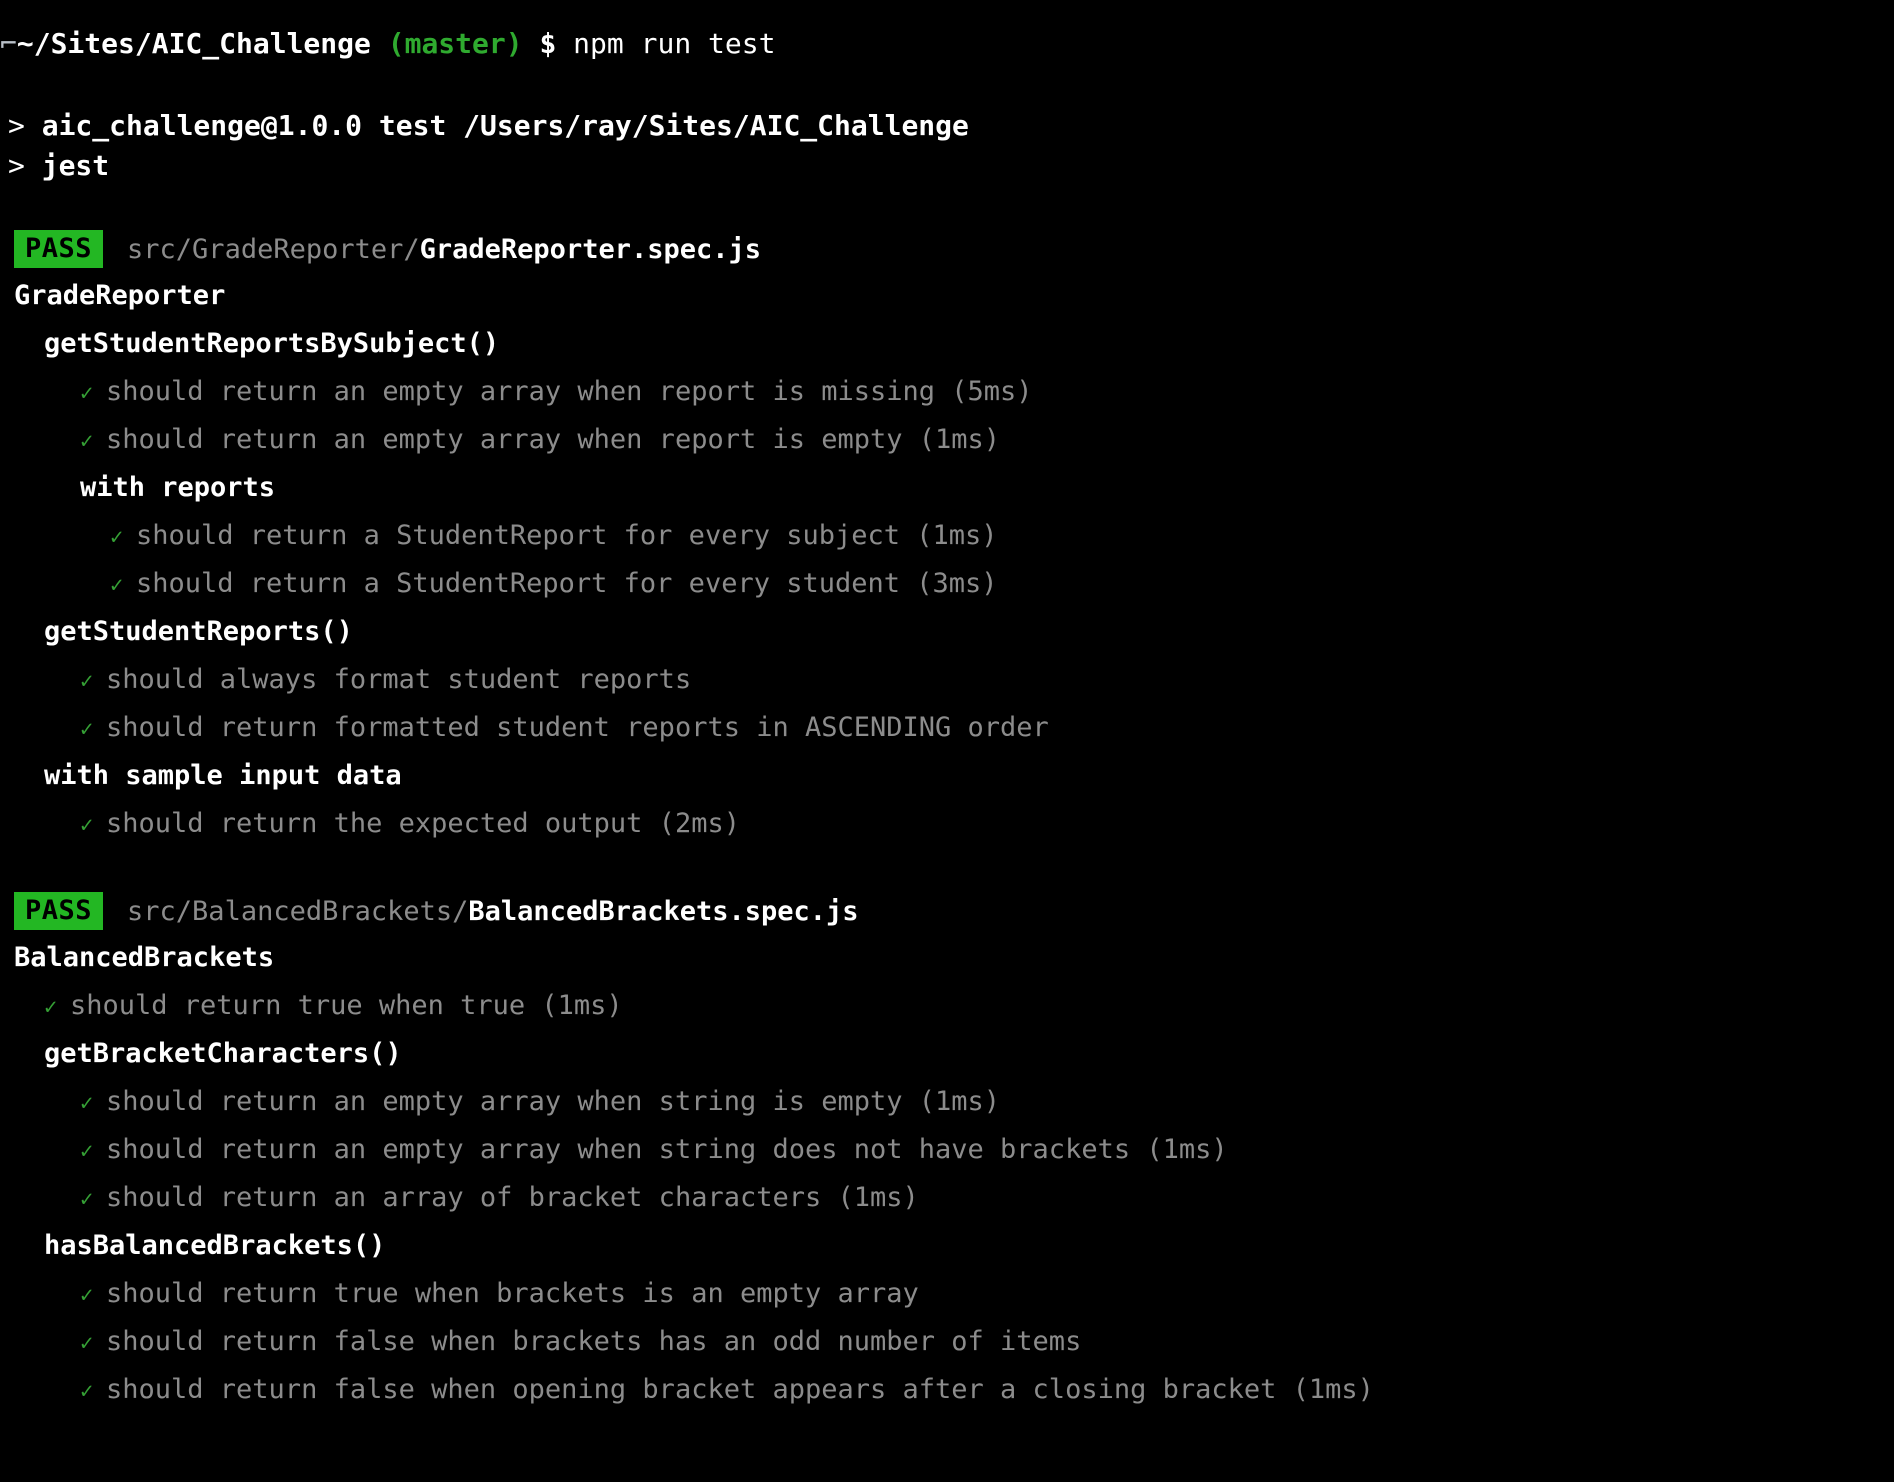  I want to click on test-result-row: ✓ should always format student reports, so click(947, 680).